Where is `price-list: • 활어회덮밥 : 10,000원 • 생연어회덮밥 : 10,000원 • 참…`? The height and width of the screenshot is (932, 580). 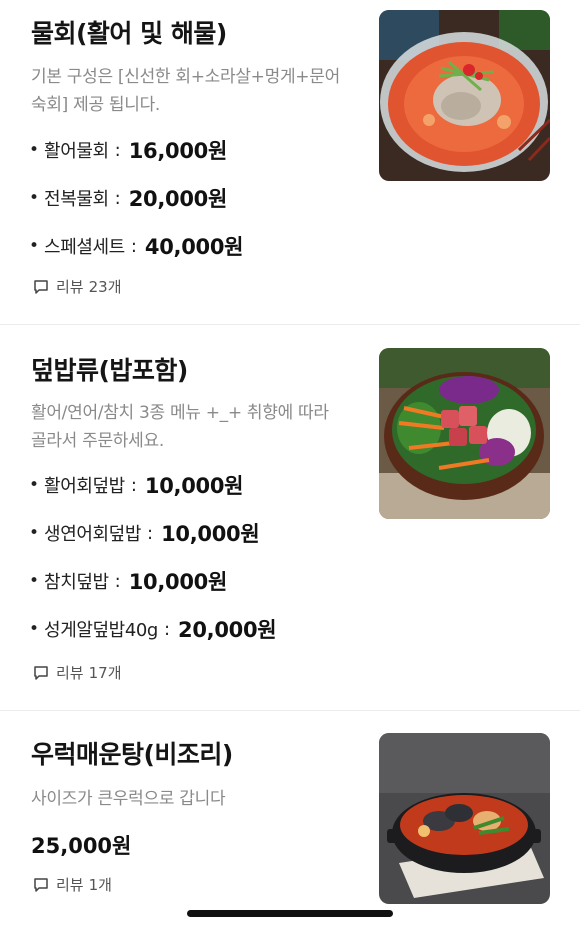 price-list: • 활어회덮밥 : 10,000원 • 생연어회덮밥 : 10,000원 • 참… is located at coordinates (153, 557).